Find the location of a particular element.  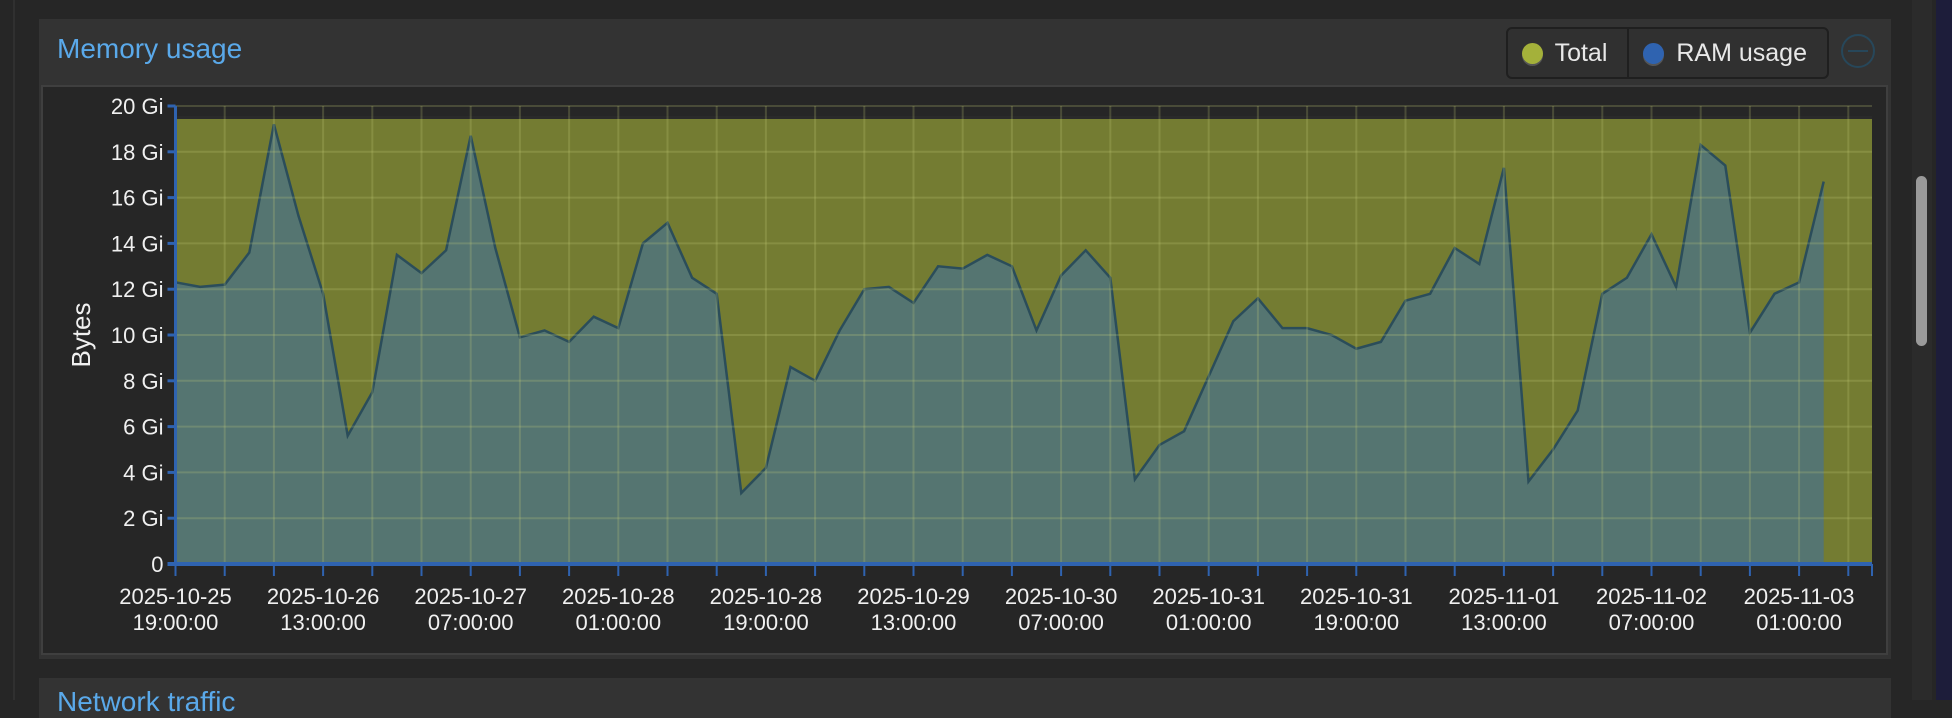

x-tick-label-date: 2025-10-25 is located at coordinates (175, 596).